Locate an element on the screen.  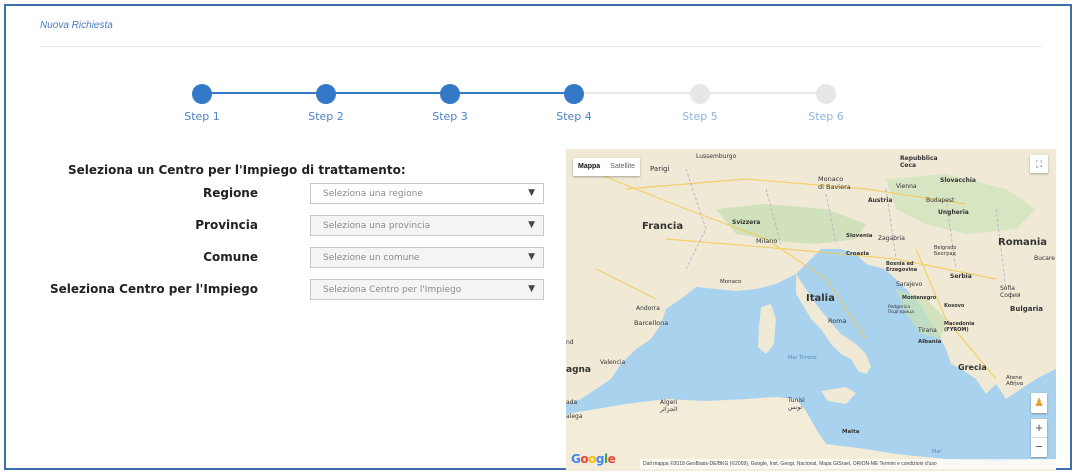
map-label-malta: Malta is located at coordinates (851, 432).